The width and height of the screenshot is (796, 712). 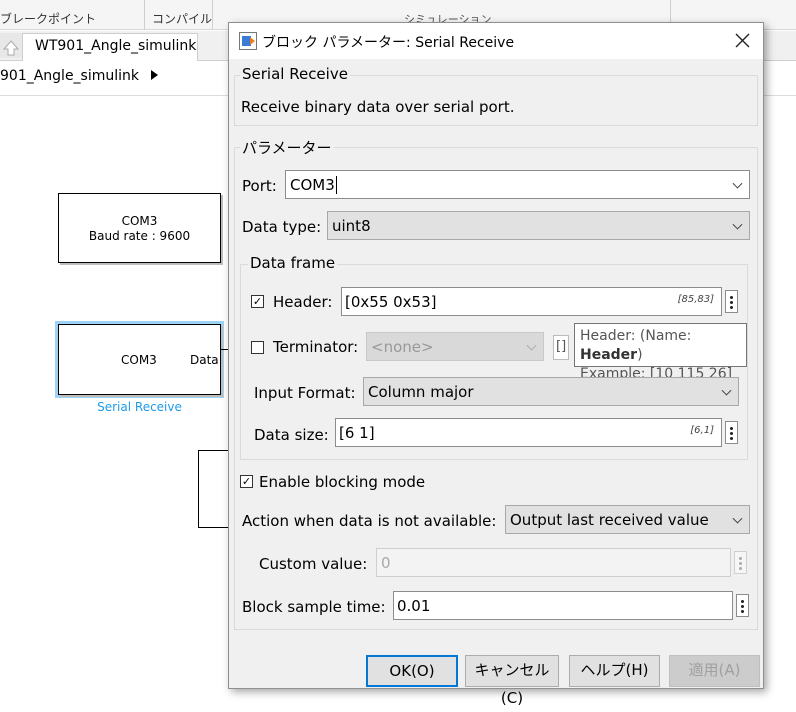 What do you see at coordinates (305, 393) in the screenshot?
I see `input-format-label: Input Format:` at bounding box center [305, 393].